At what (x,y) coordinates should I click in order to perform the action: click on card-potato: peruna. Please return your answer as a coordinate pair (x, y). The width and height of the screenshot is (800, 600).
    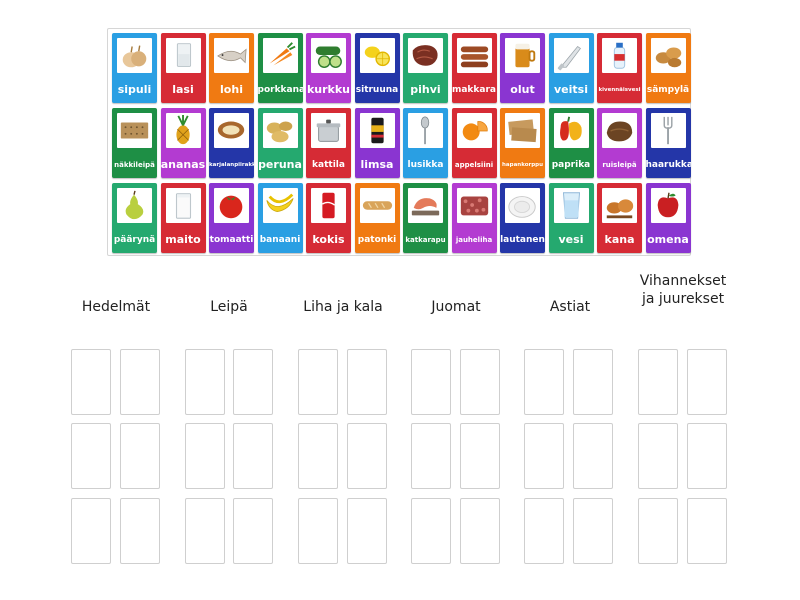
    Looking at the image, I should click on (280, 143).